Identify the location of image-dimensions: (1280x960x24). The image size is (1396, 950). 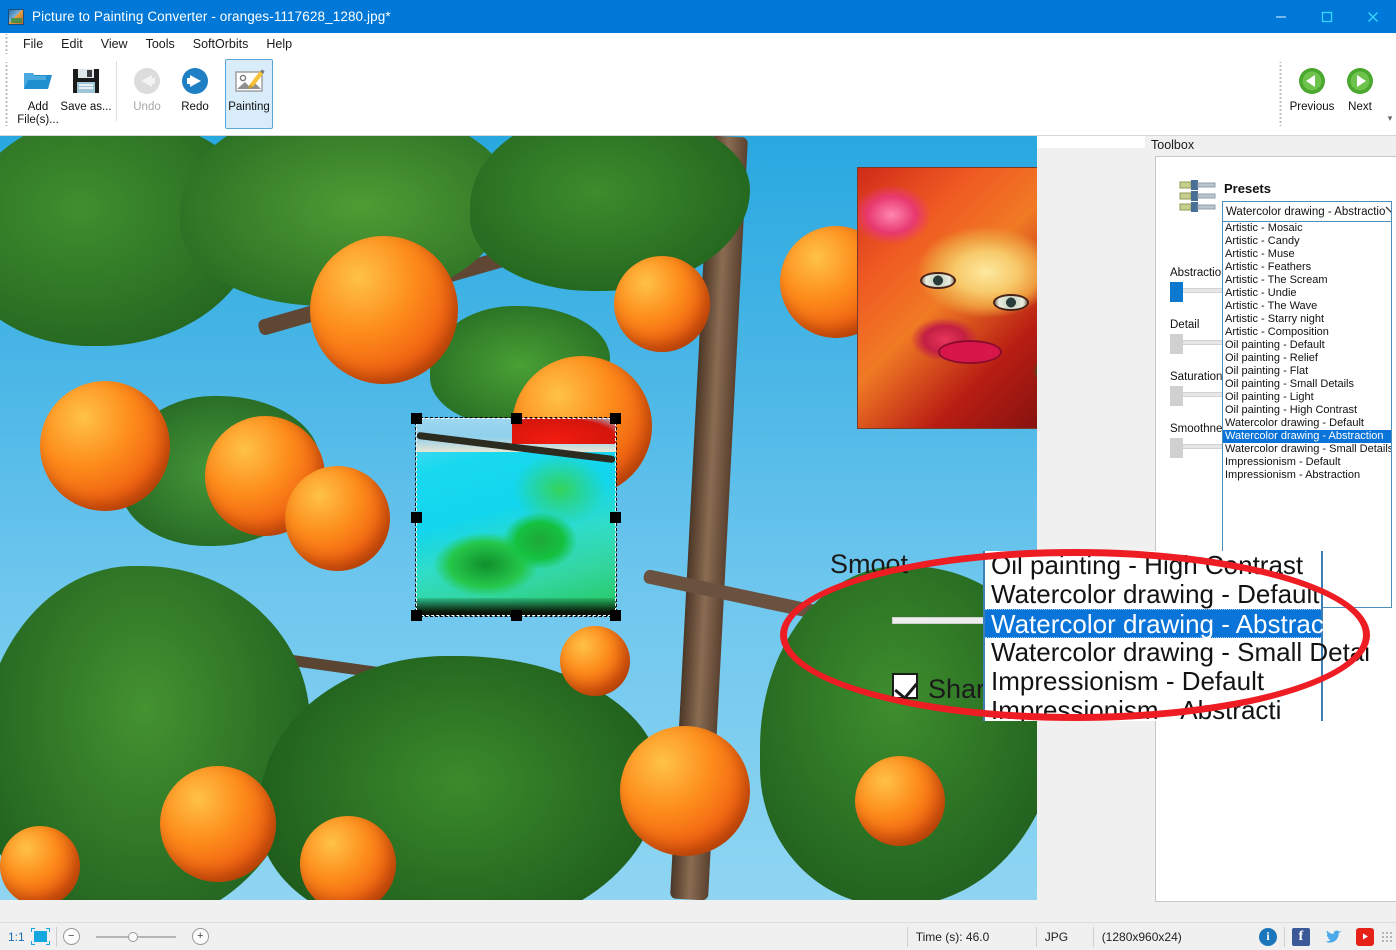
(1141, 936).